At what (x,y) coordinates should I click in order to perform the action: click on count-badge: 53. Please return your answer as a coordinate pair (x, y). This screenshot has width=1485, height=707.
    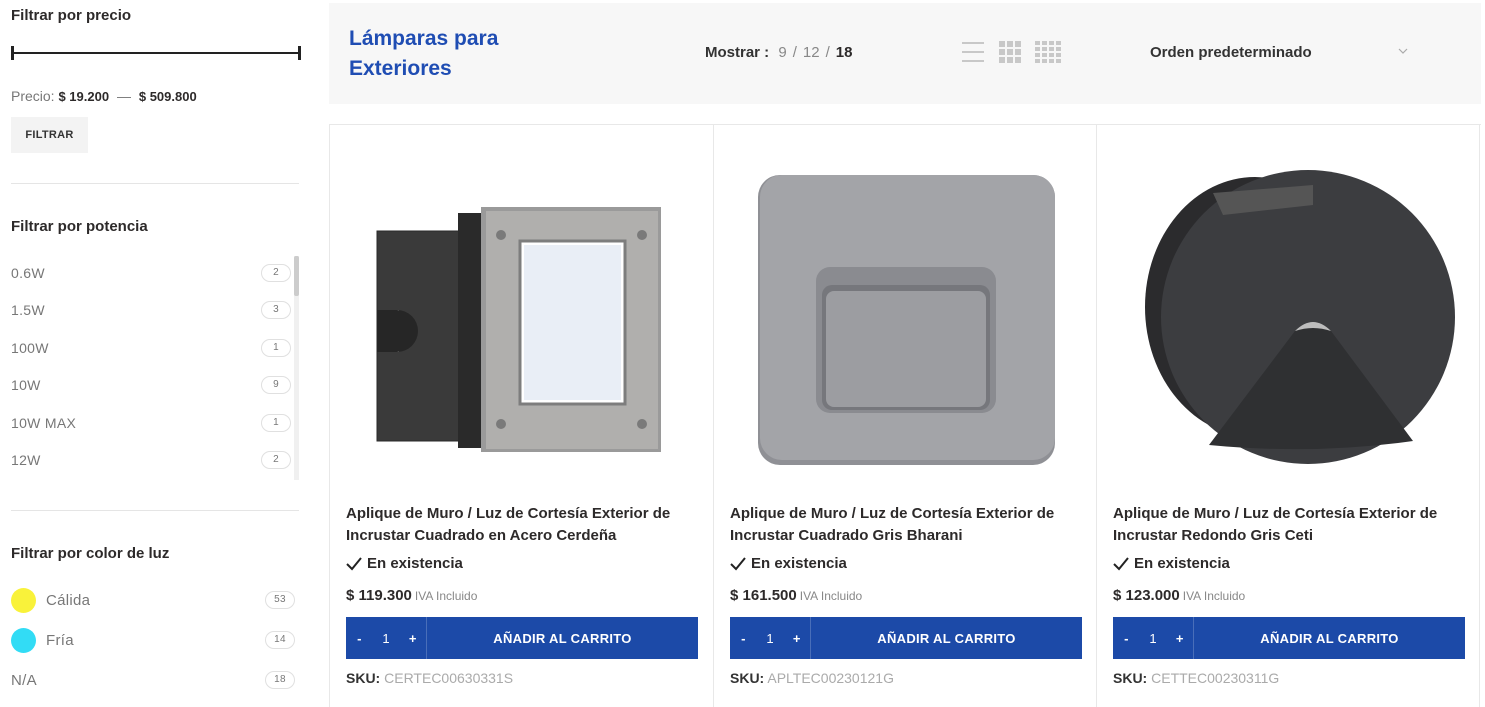
    Looking at the image, I should click on (280, 600).